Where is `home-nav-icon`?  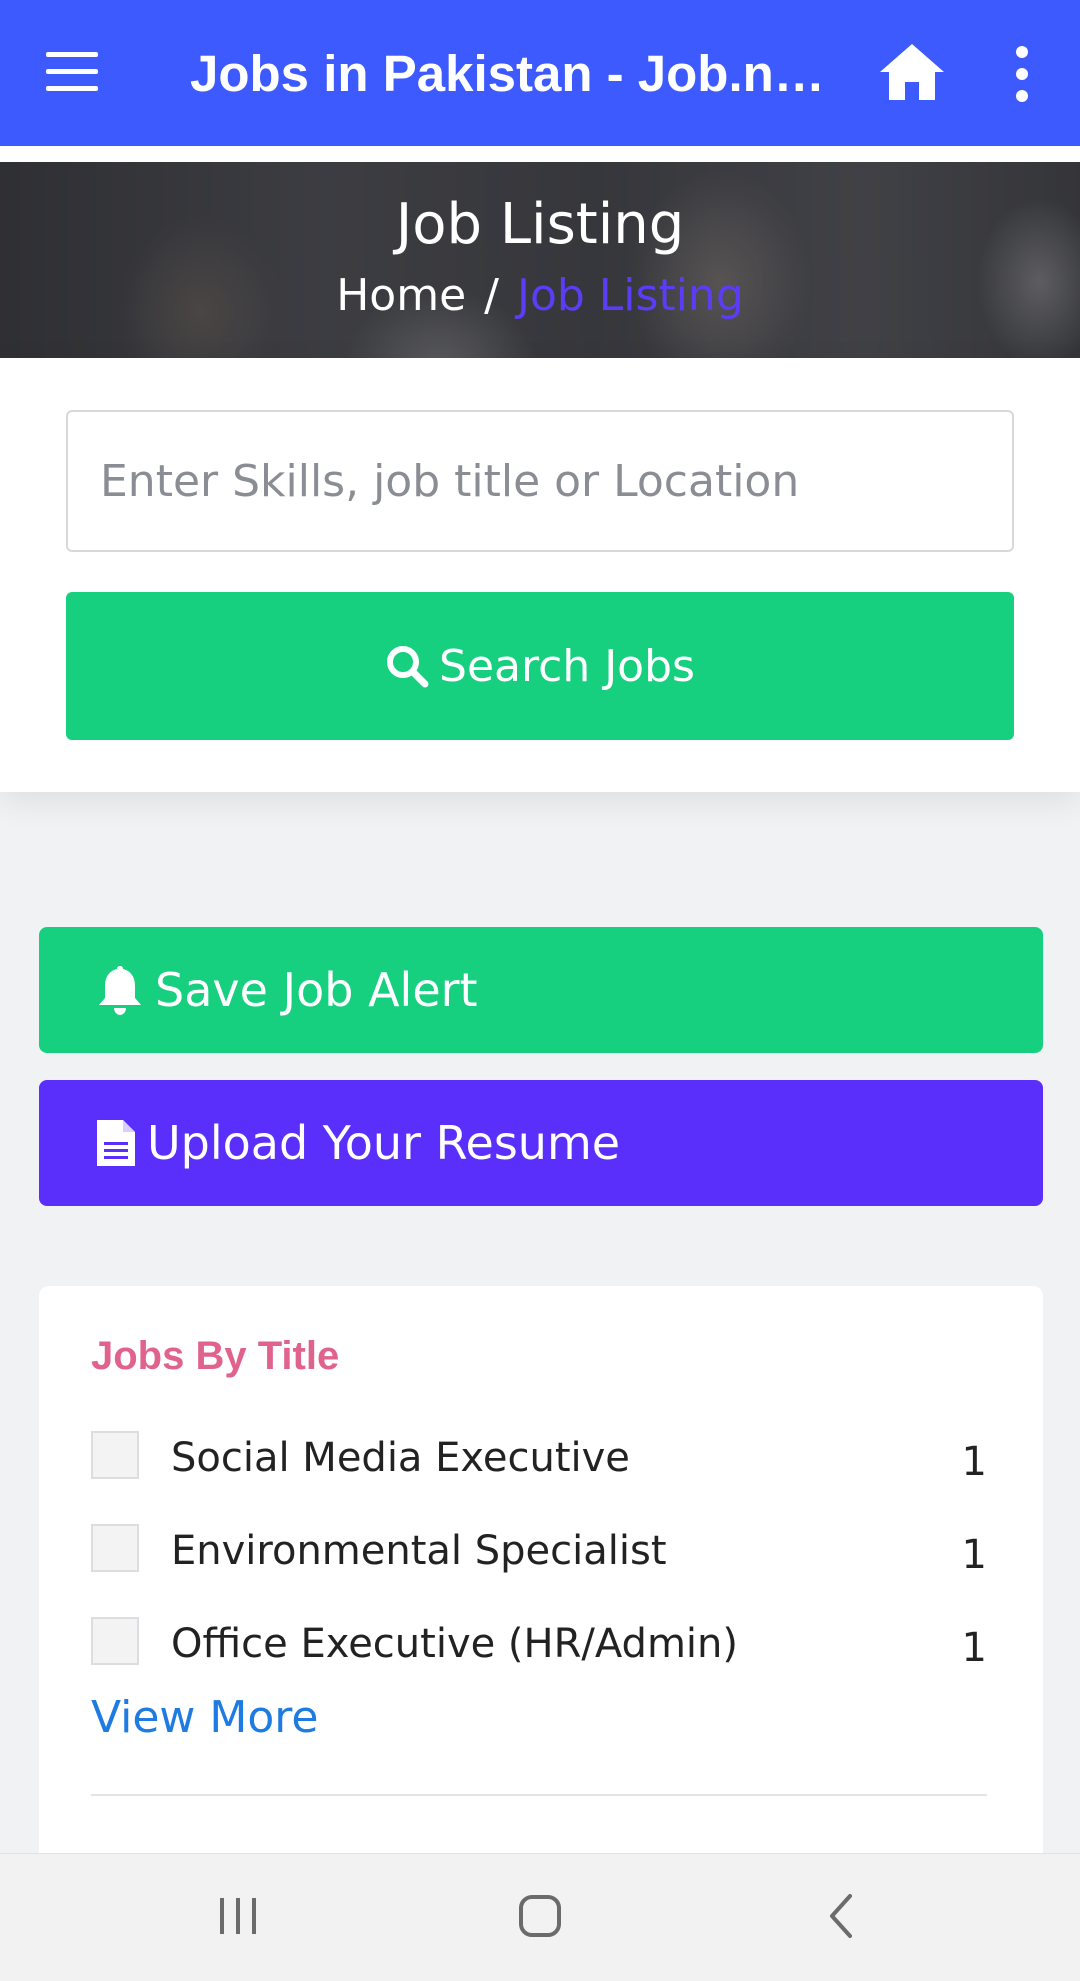 home-nav-icon is located at coordinates (540, 1916).